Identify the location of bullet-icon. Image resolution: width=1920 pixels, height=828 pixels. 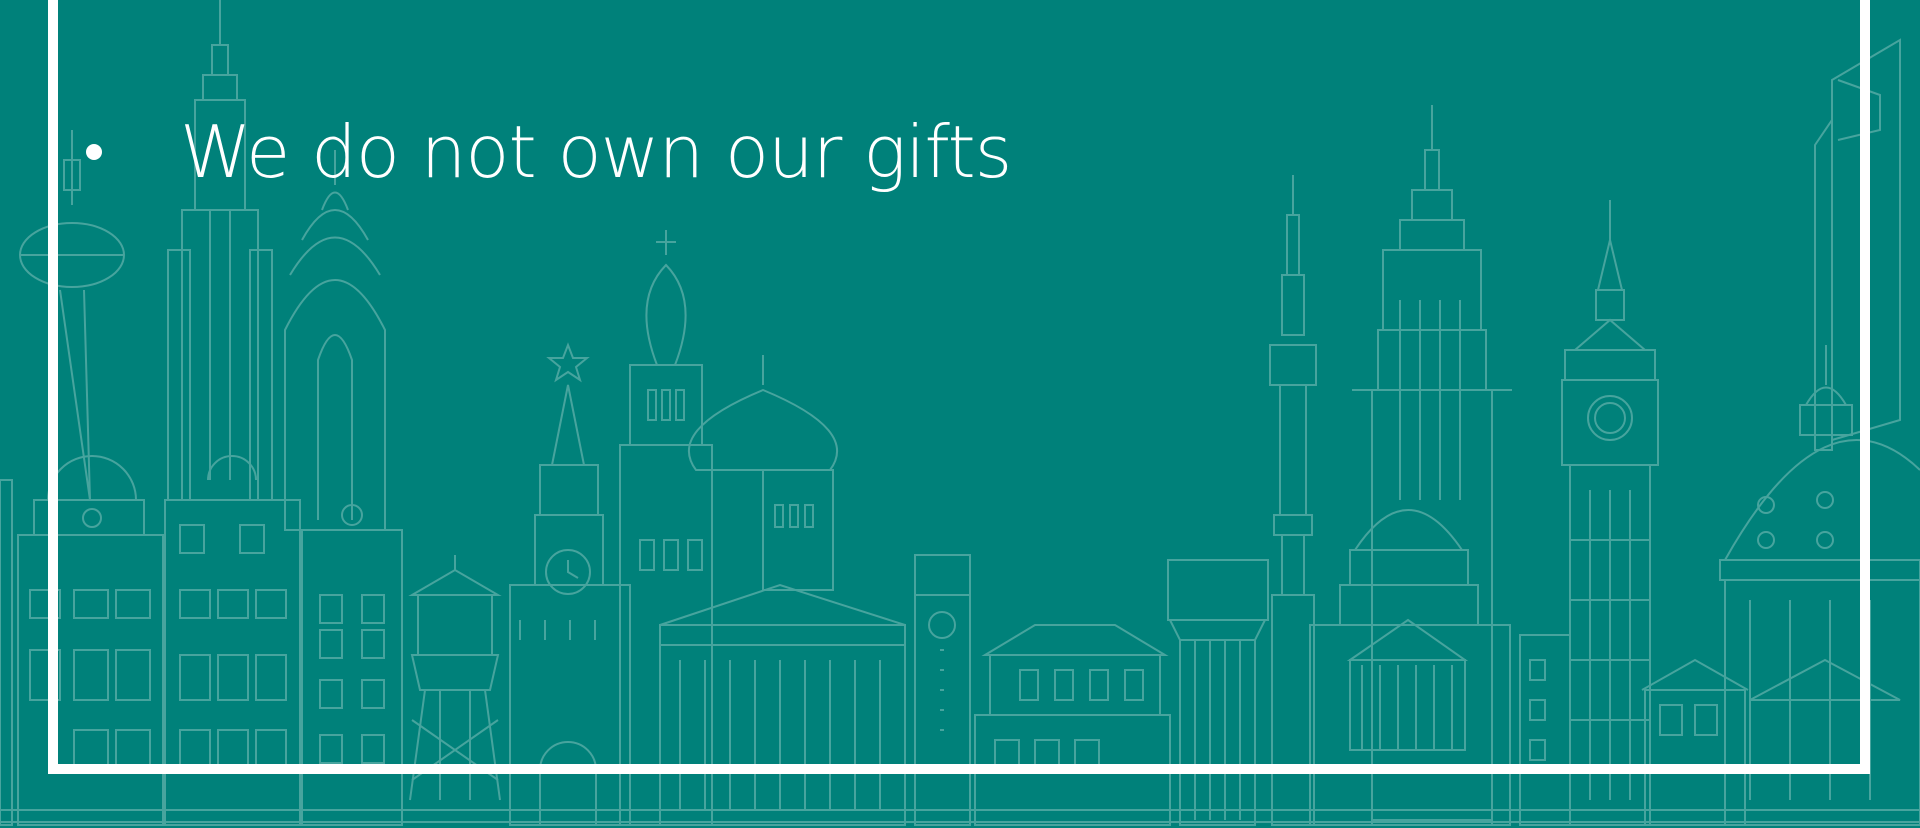
(94, 152).